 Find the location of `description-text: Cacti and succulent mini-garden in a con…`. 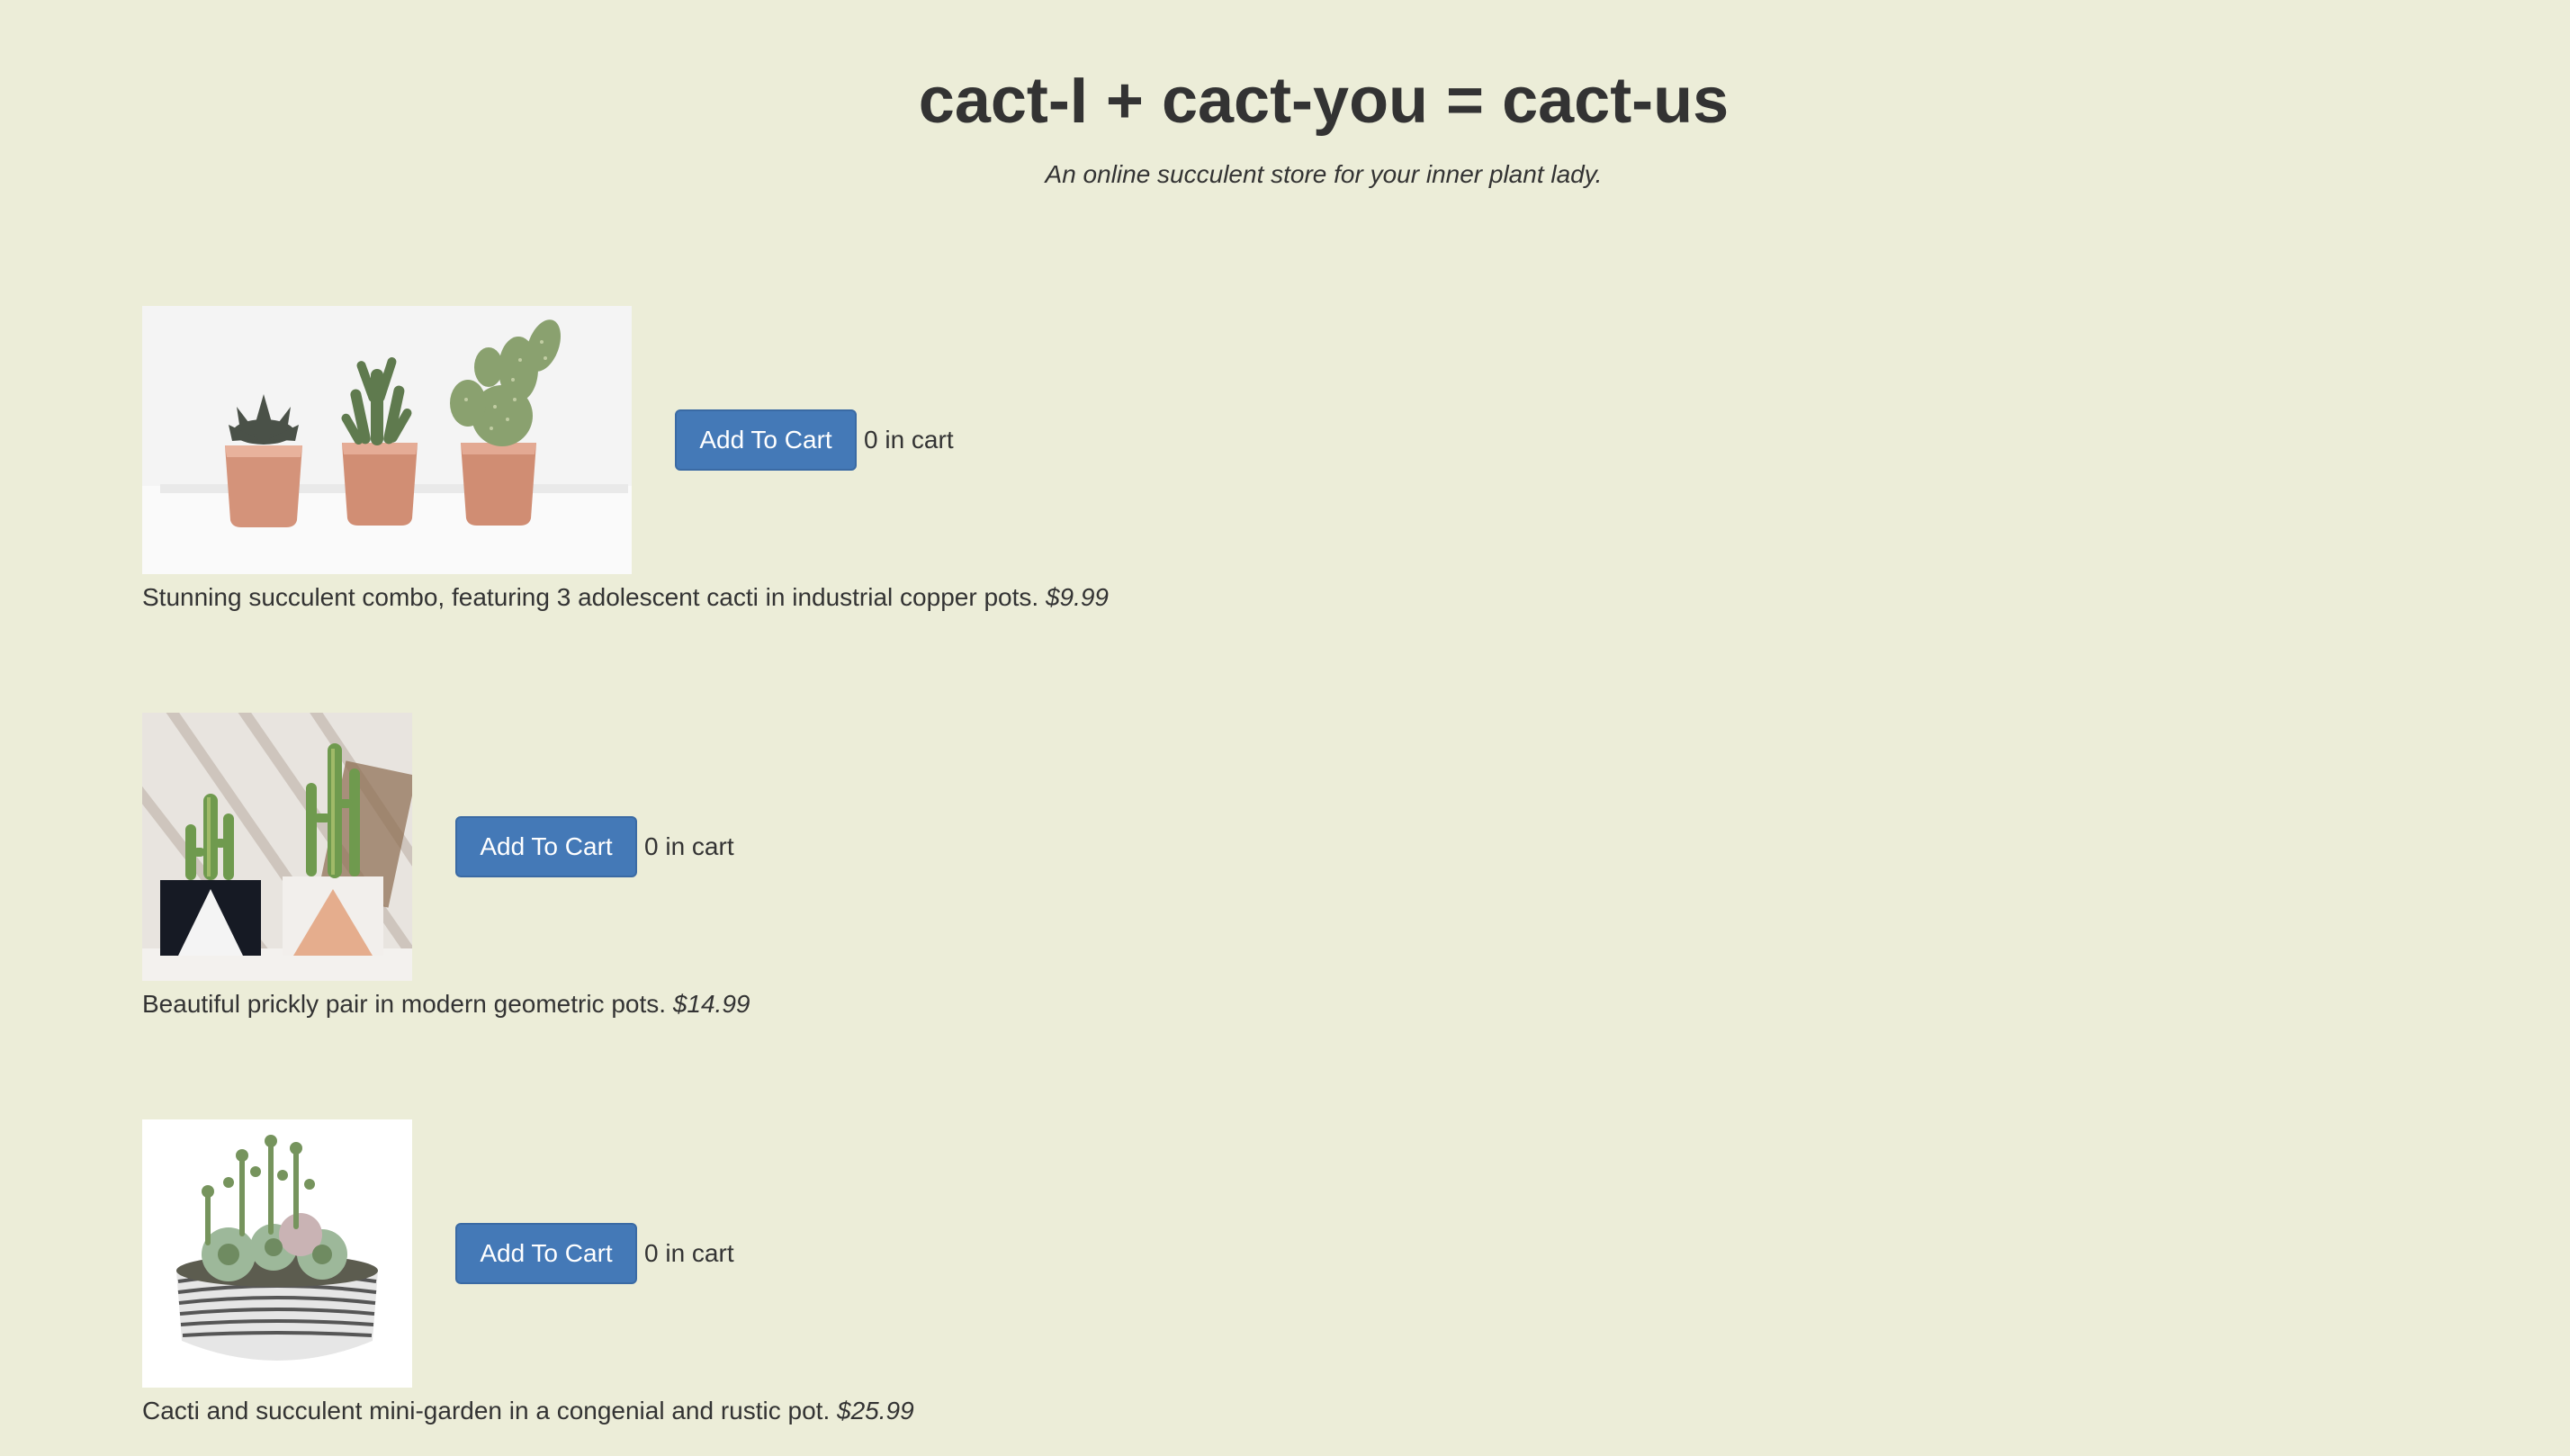

description-text: Cacti and succulent mini-garden in a con… is located at coordinates (486, 1411).